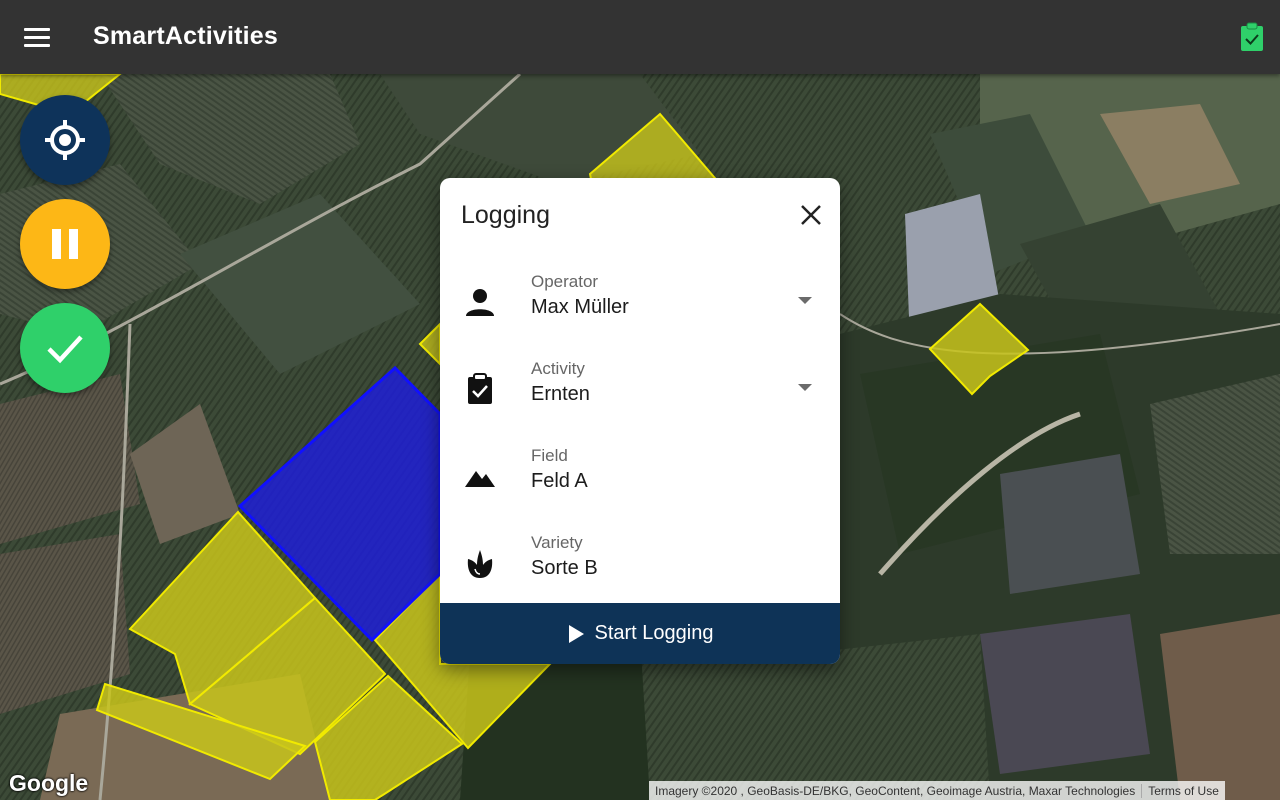 This screenshot has width=1280, height=800. I want to click on pause-button, so click(65, 244).